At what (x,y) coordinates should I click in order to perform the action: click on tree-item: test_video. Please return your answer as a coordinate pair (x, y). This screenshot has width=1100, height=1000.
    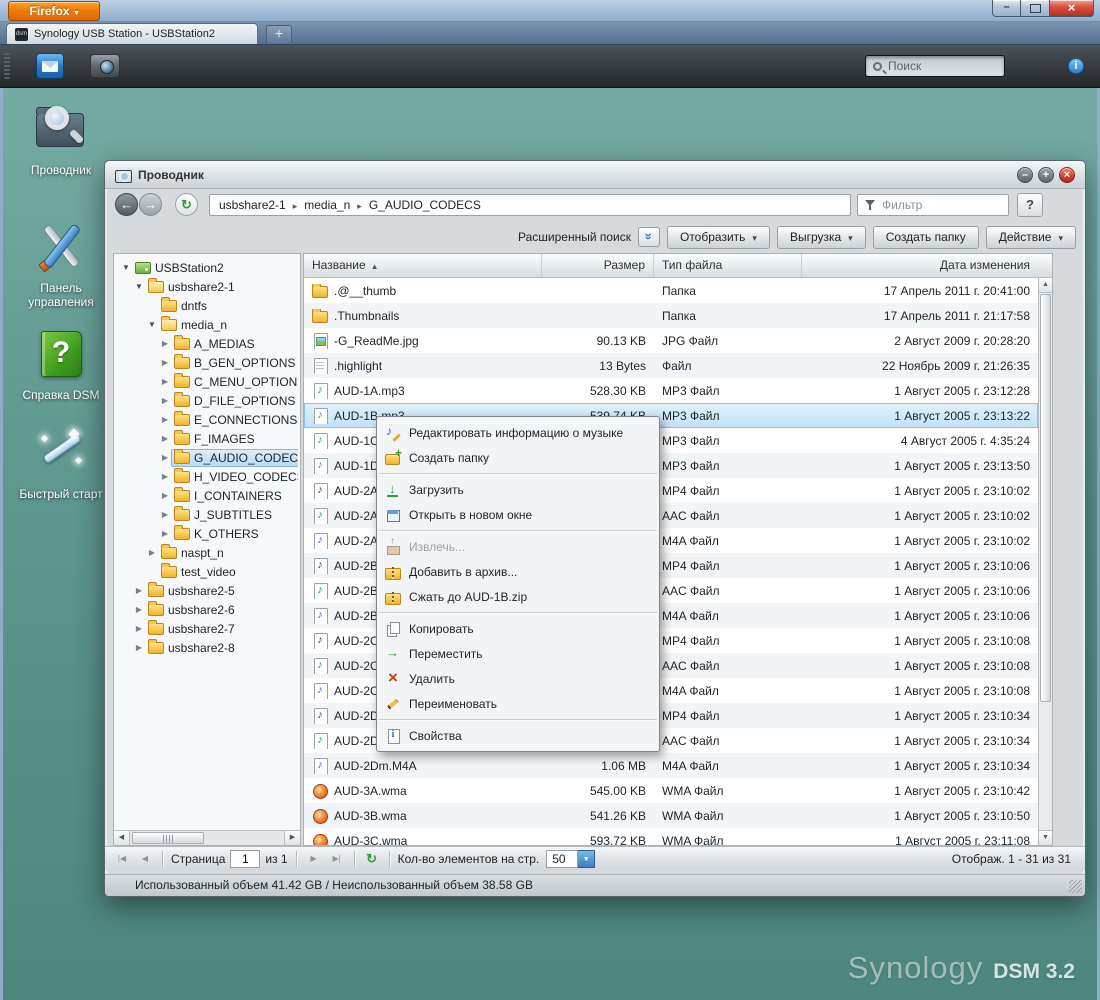
    Looking at the image, I should click on (207, 571).